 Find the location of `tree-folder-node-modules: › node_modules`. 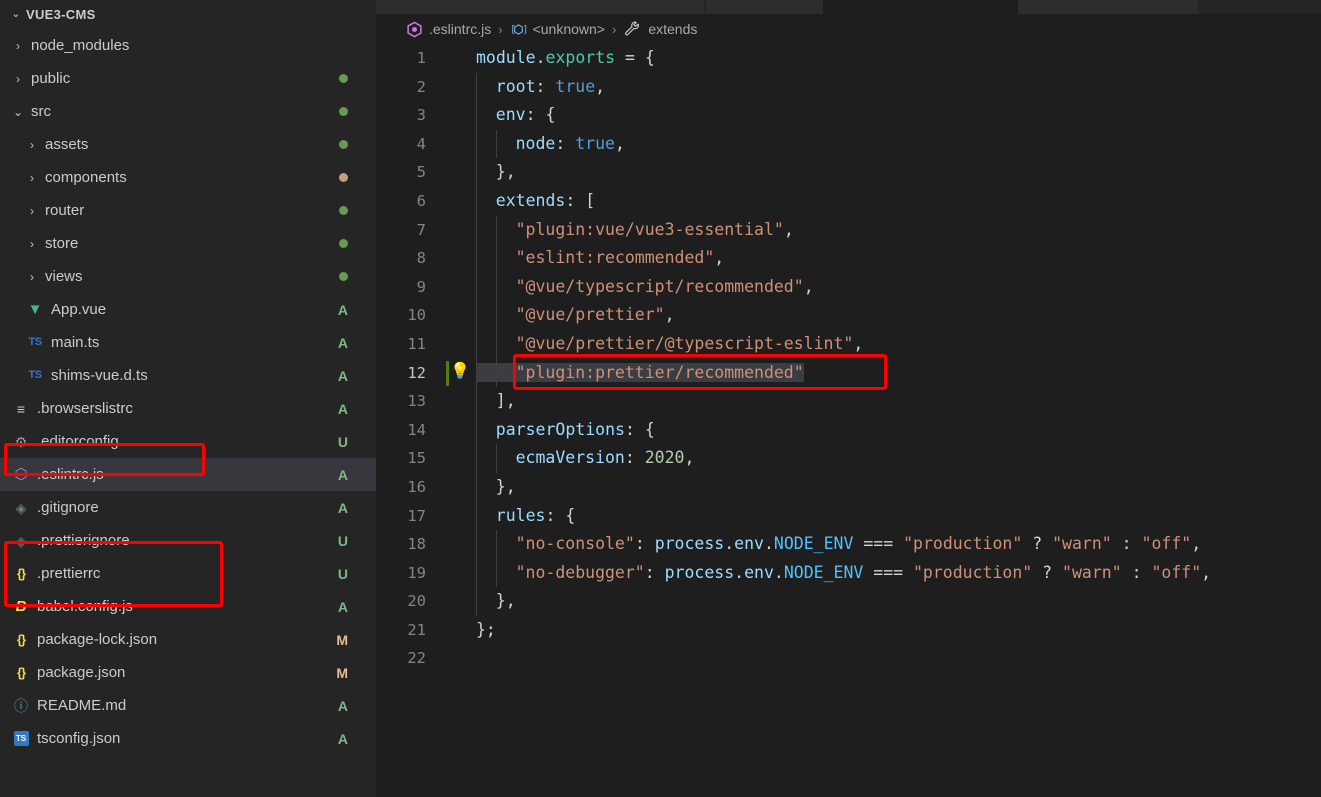

tree-folder-node-modules: › node_modules is located at coordinates (188, 45).